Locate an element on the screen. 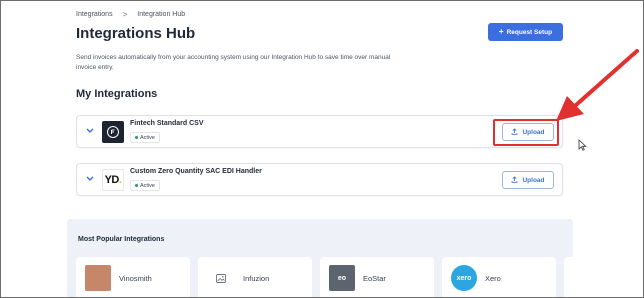 This screenshot has height=298, width=644. popular-card-name: Xero is located at coordinates (493, 278).